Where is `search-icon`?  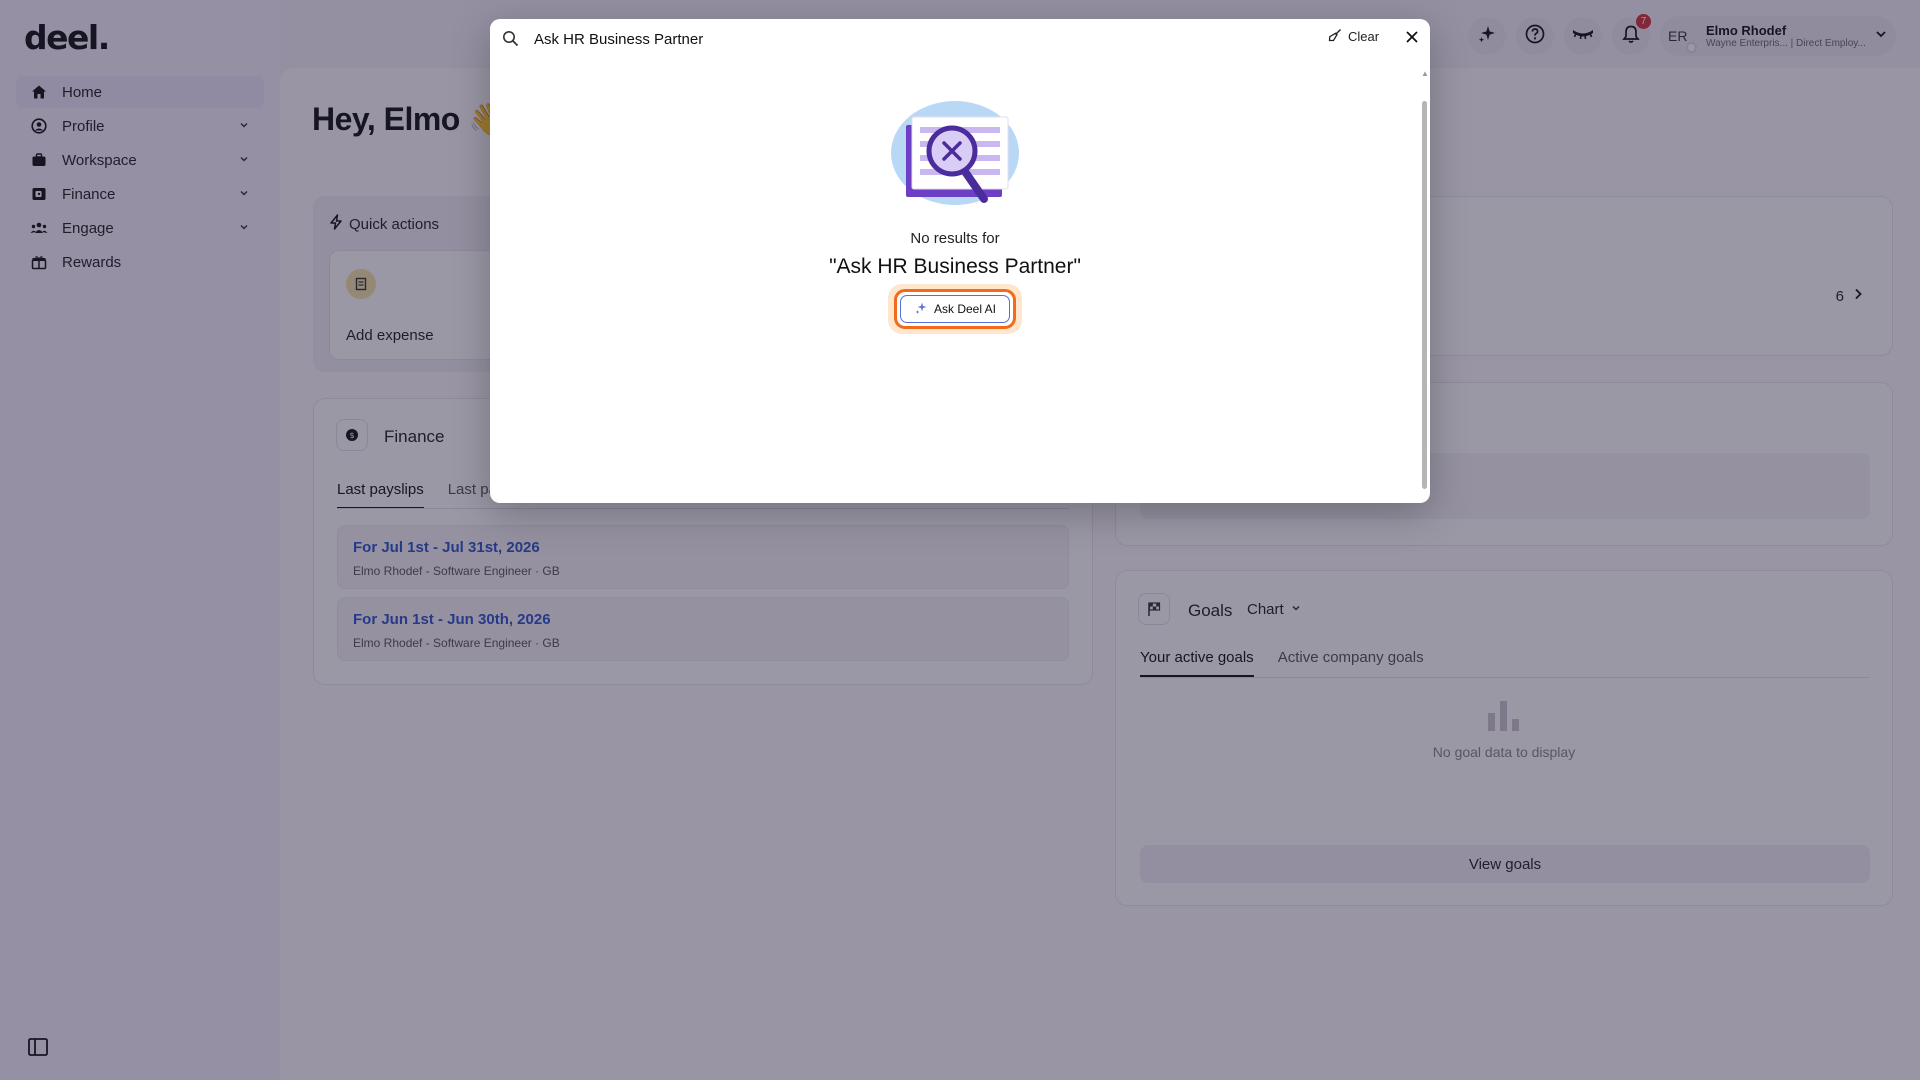
search-icon is located at coordinates (510, 41).